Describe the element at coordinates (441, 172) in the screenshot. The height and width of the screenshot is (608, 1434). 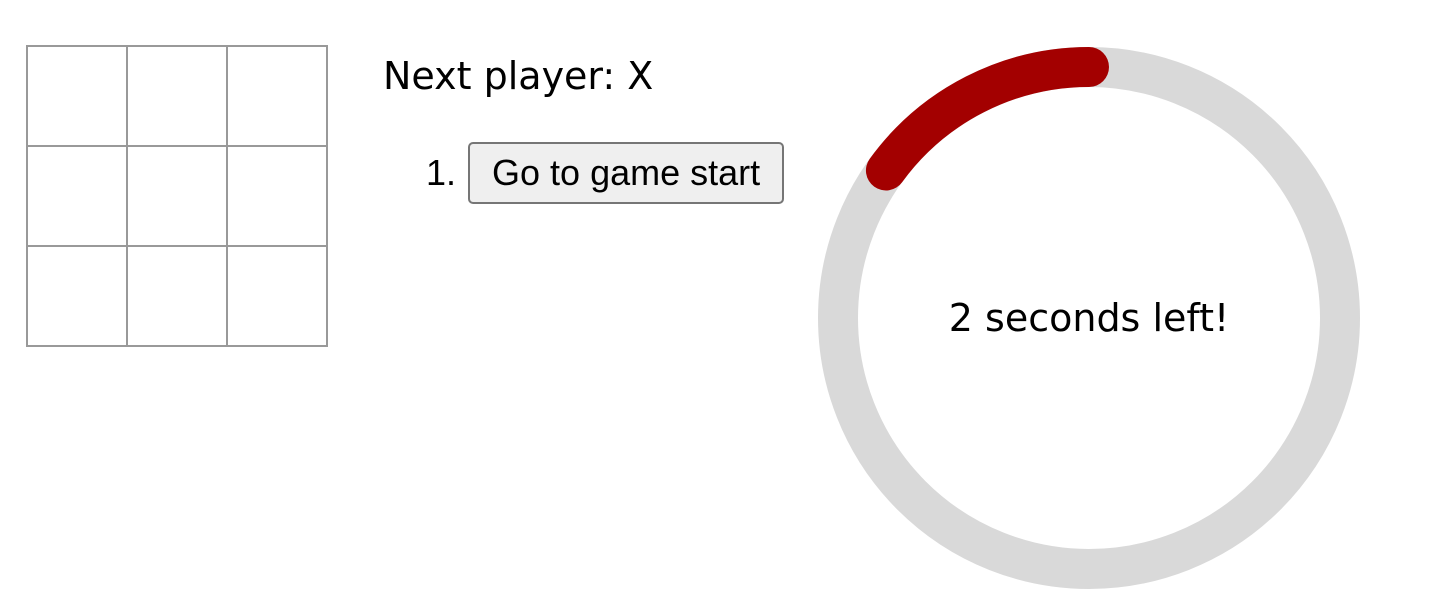
I see `move-number: 1.` at that location.